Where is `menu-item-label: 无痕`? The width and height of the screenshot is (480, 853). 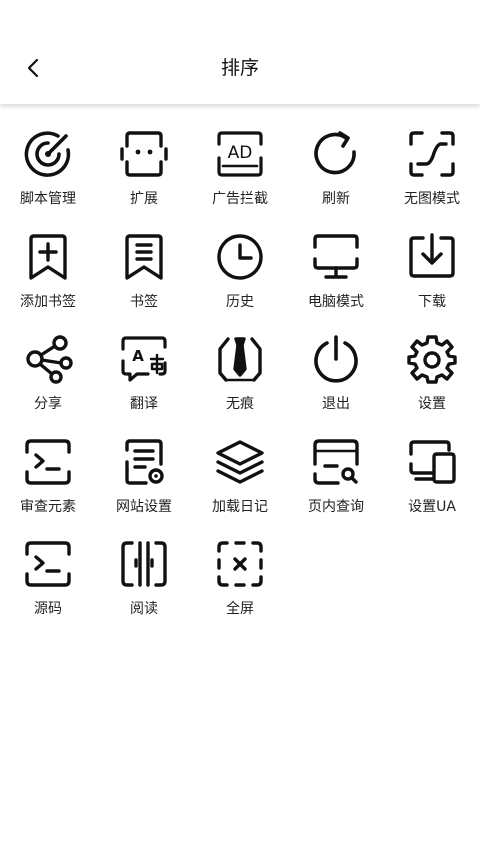
menu-item-label: 无痕 is located at coordinates (240, 404).